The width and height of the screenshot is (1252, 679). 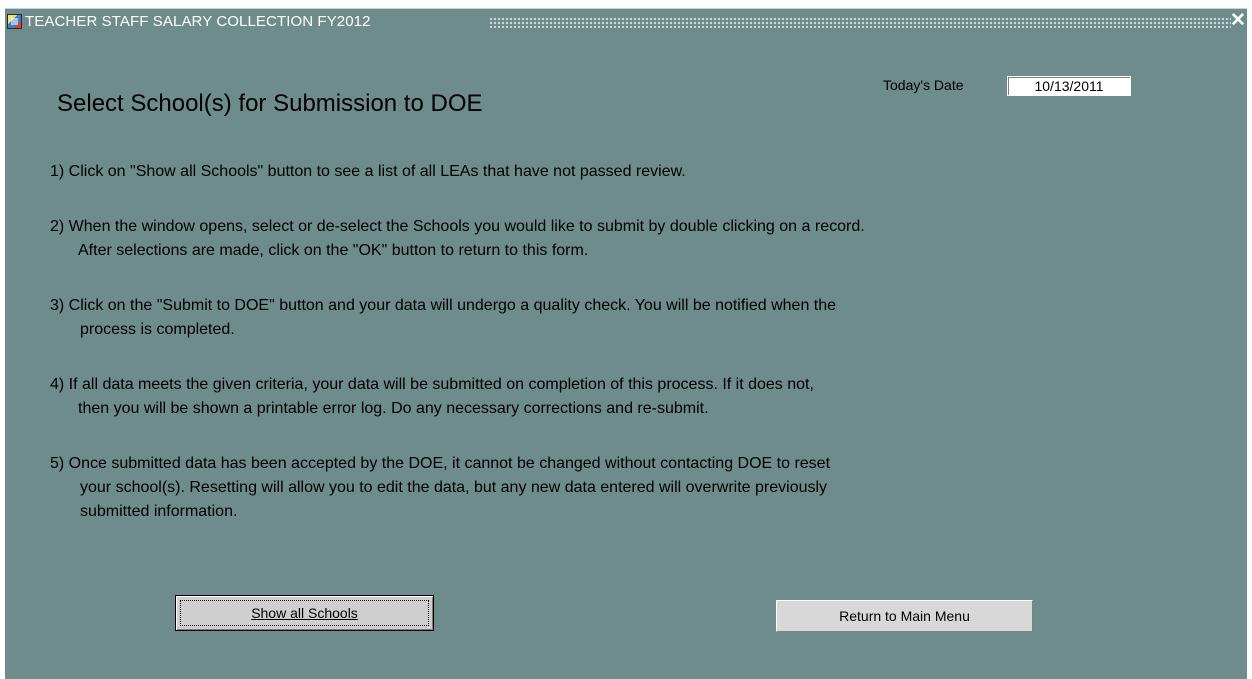 I want to click on app-form-icon, so click(x=14, y=21).